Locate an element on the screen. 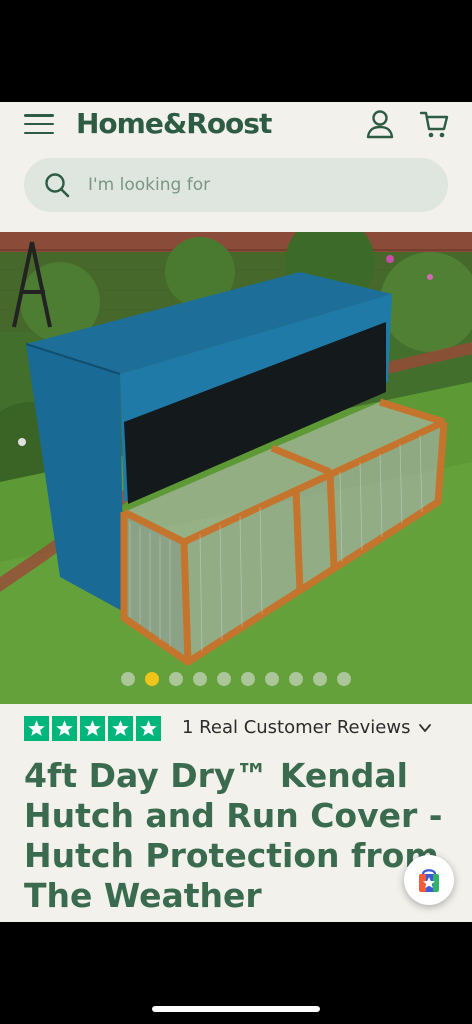 The width and height of the screenshot is (472, 1024). gallery-pagination is located at coordinates (236, 682).